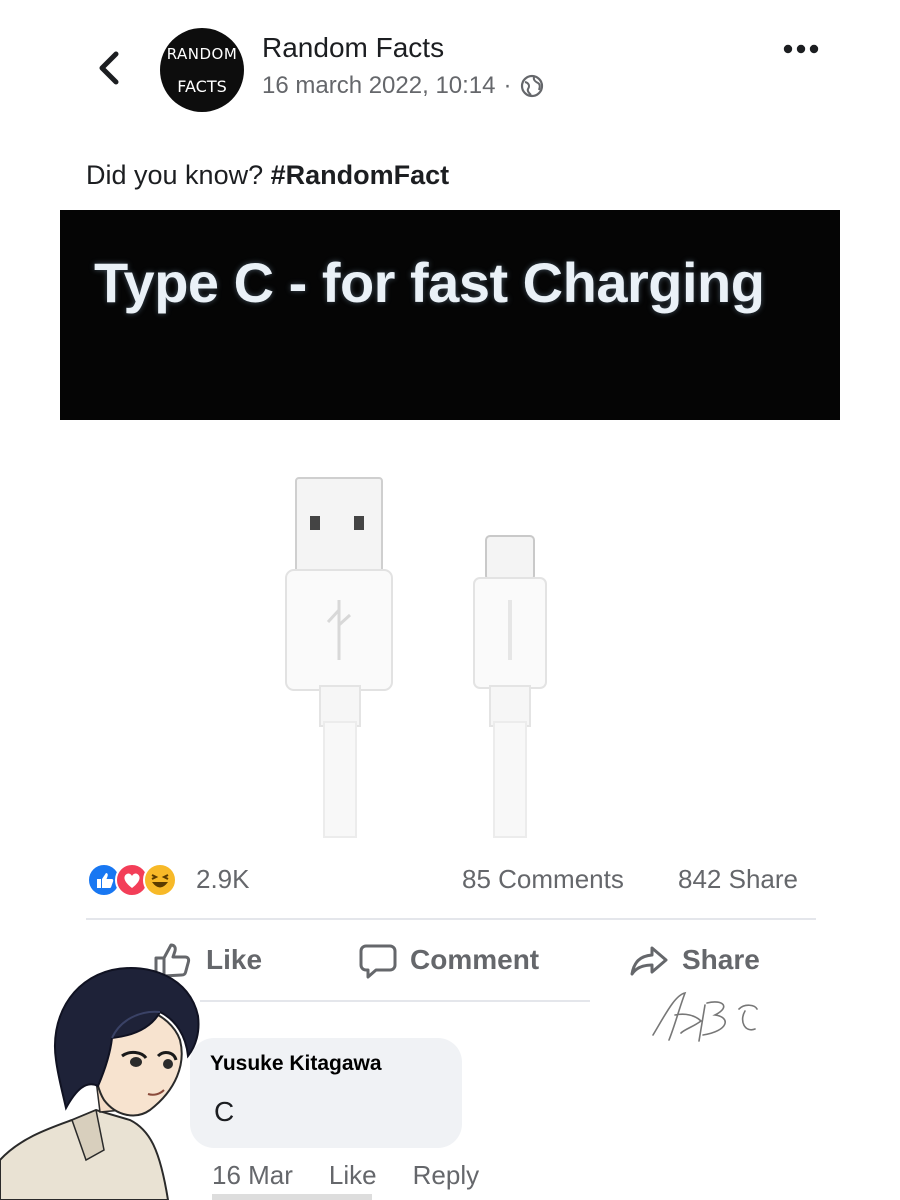 Image resolution: width=900 pixels, height=1200 pixels. Describe the element at coordinates (223, 879) in the screenshot. I see `reactions-count: 2.9K` at that location.